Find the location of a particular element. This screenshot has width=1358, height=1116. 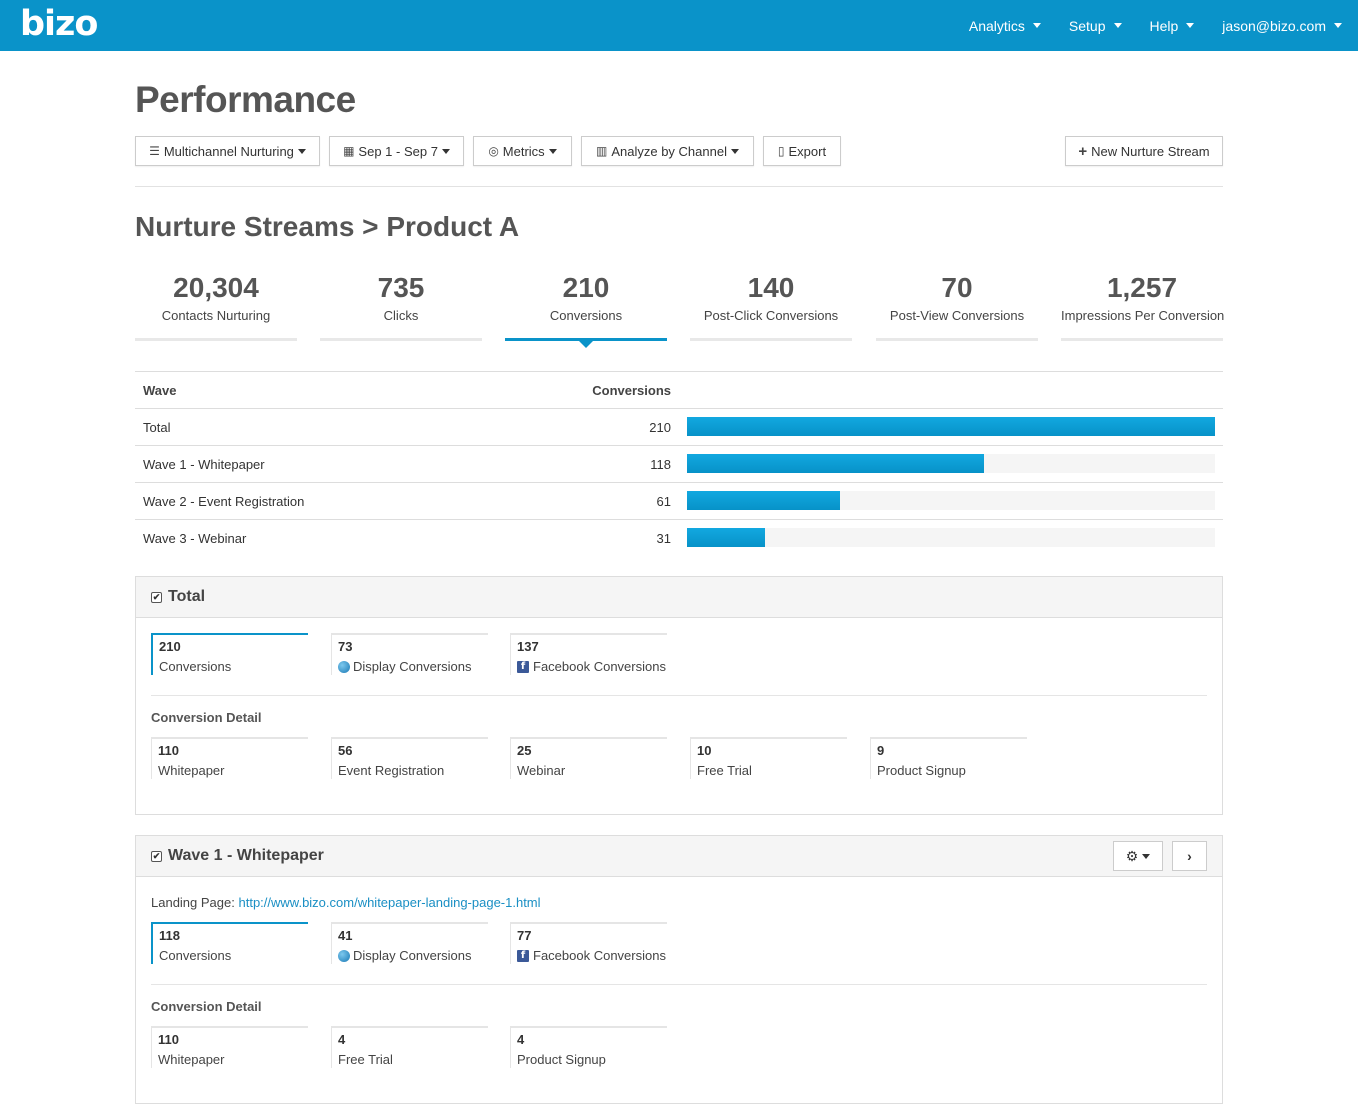

nurturing-dropdown-button: ☰ Multichannel Nurturing is located at coordinates (227, 151).